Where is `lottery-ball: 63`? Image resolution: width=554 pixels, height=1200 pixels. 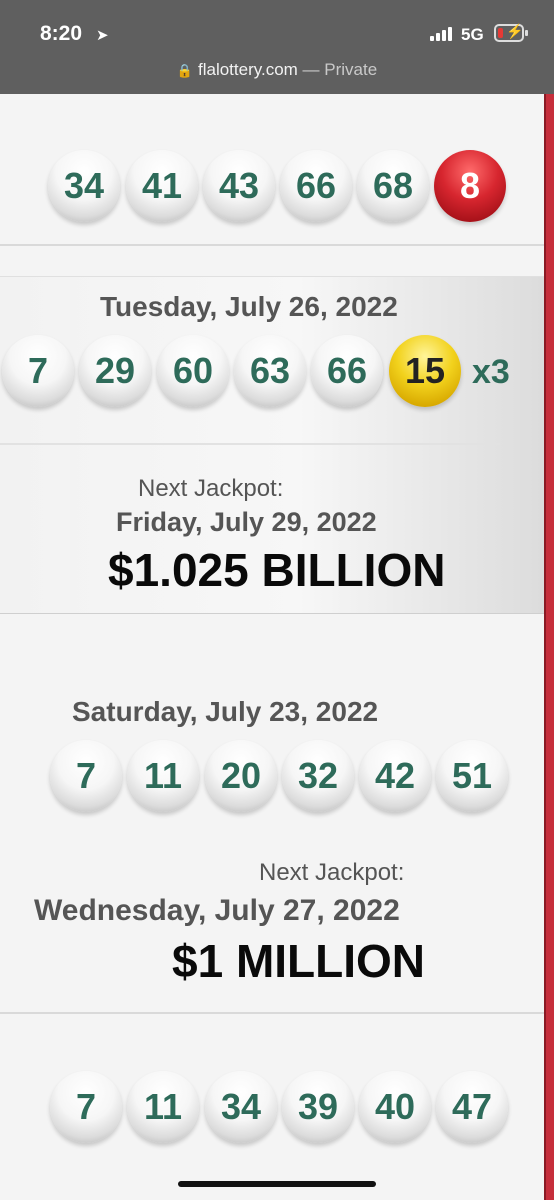 lottery-ball: 63 is located at coordinates (270, 371).